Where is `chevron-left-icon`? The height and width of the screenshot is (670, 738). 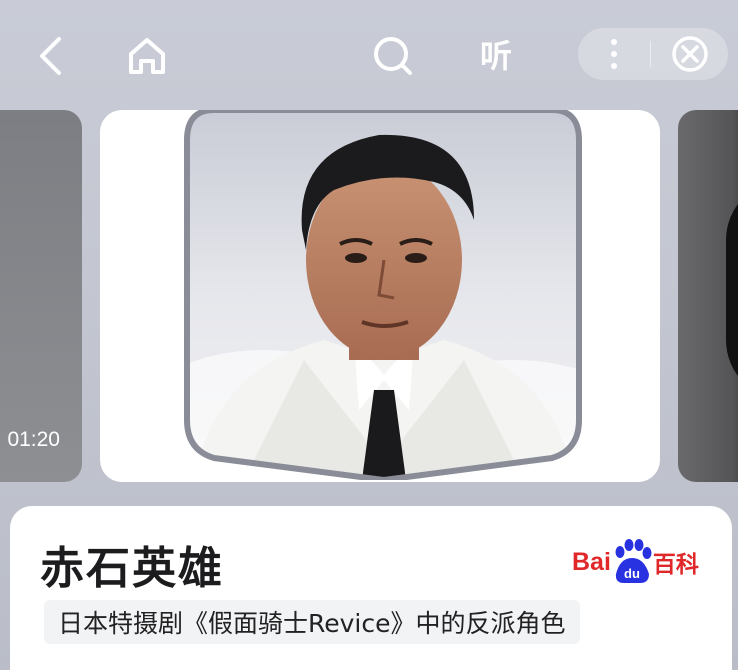
chevron-left-icon is located at coordinates (50, 56).